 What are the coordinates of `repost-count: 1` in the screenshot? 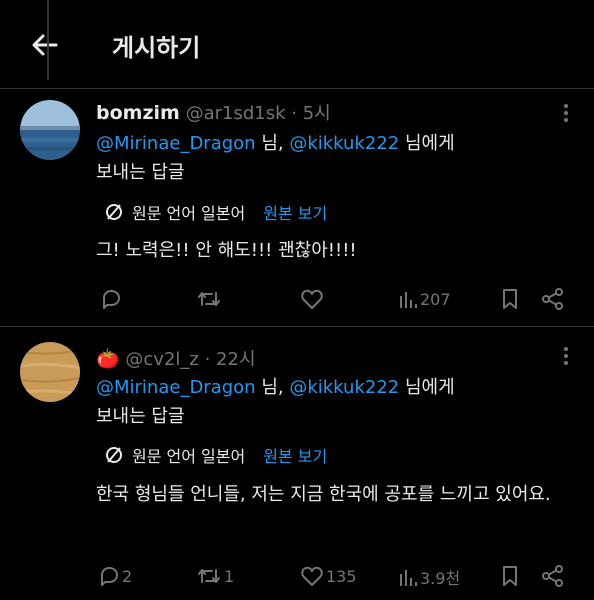 It's located at (229, 576).